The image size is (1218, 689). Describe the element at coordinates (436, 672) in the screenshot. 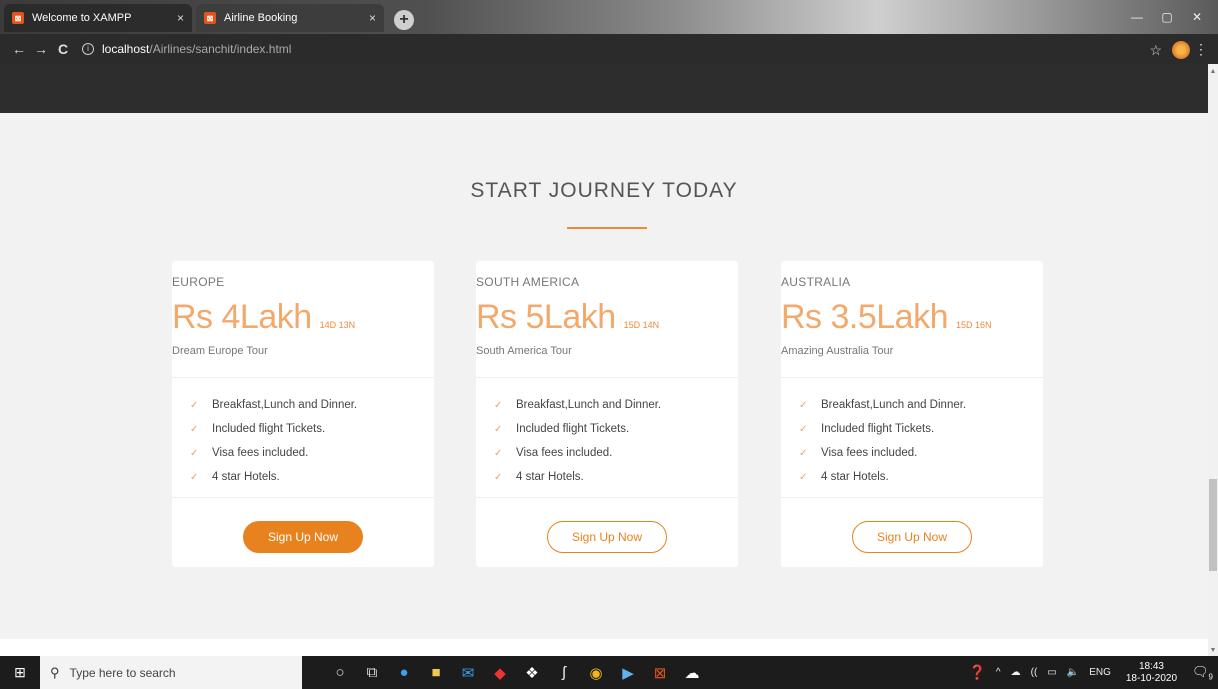

I see `file-explorer-icon: ■` at that location.